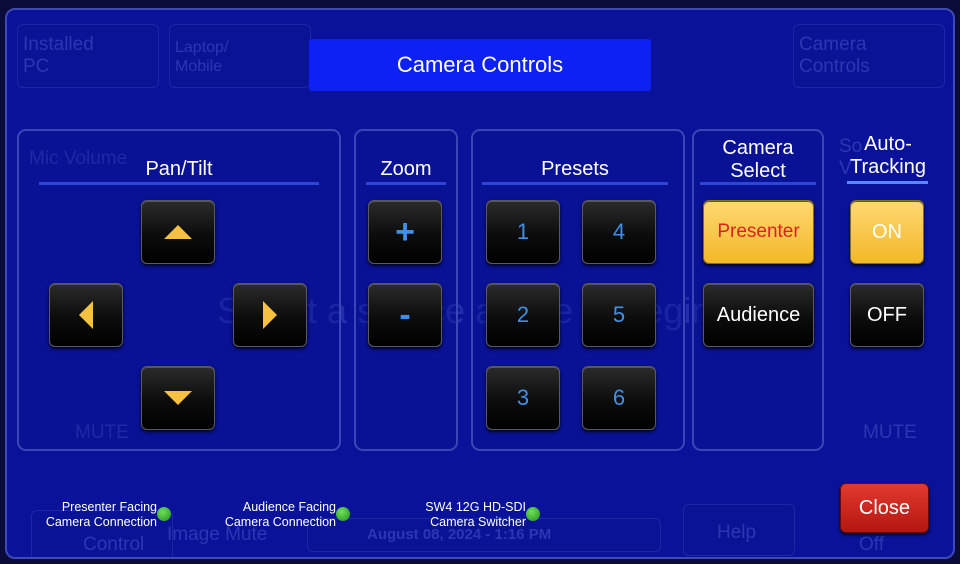 This screenshot has width=960, height=564. I want to click on pan-left-button, so click(86, 315).